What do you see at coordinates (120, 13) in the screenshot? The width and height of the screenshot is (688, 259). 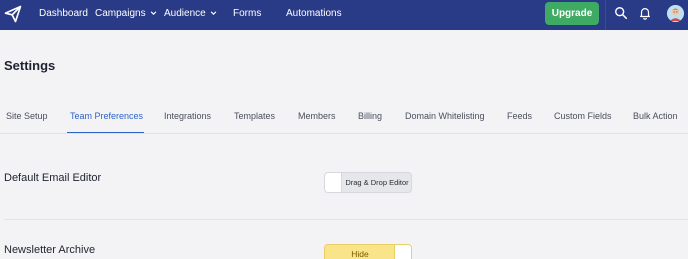 I see `nav-campaigns-label: Campaigns` at bounding box center [120, 13].